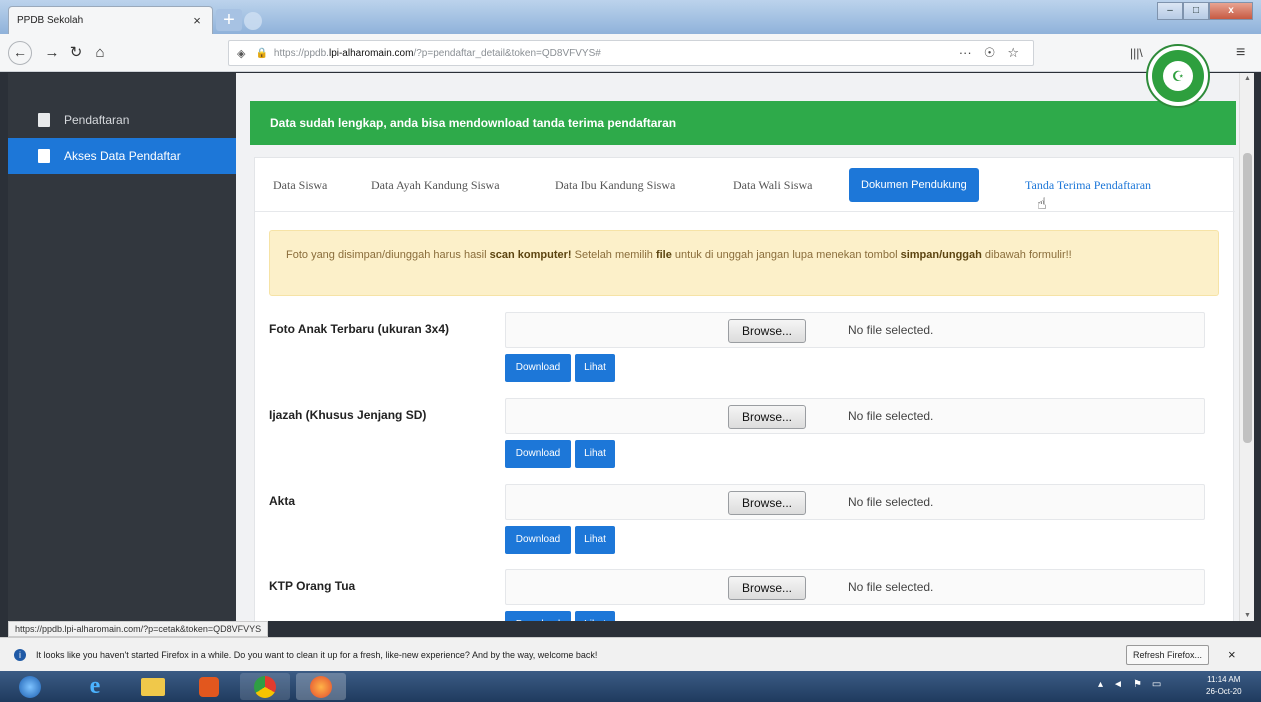  Describe the element at coordinates (241, 53) in the screenshot. I see `tracking-shield-icon: ◈` at that location.